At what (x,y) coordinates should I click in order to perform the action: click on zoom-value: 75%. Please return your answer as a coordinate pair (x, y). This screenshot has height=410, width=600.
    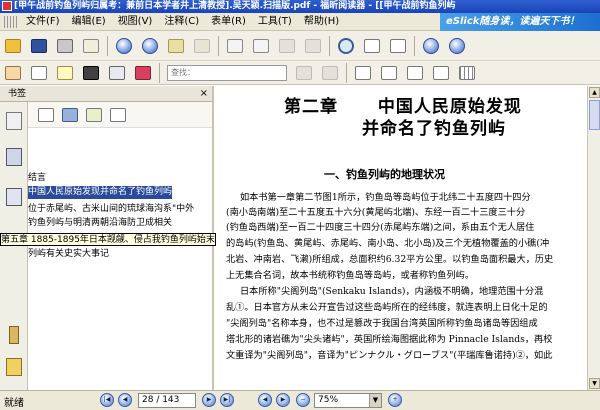
    Looking at the image, I should click on (328, 400).